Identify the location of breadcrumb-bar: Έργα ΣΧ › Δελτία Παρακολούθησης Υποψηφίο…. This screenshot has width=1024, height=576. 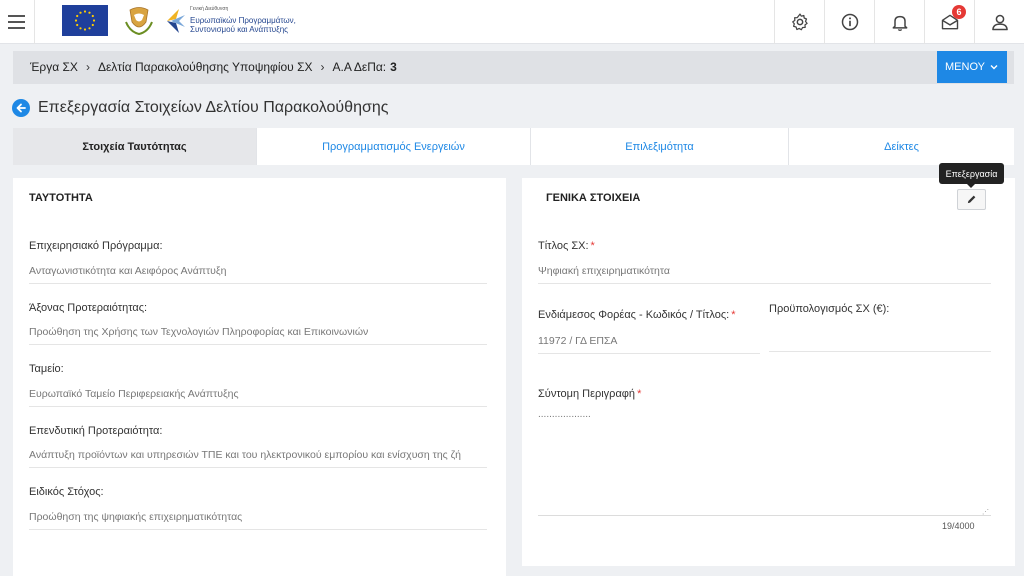
(513, 67).